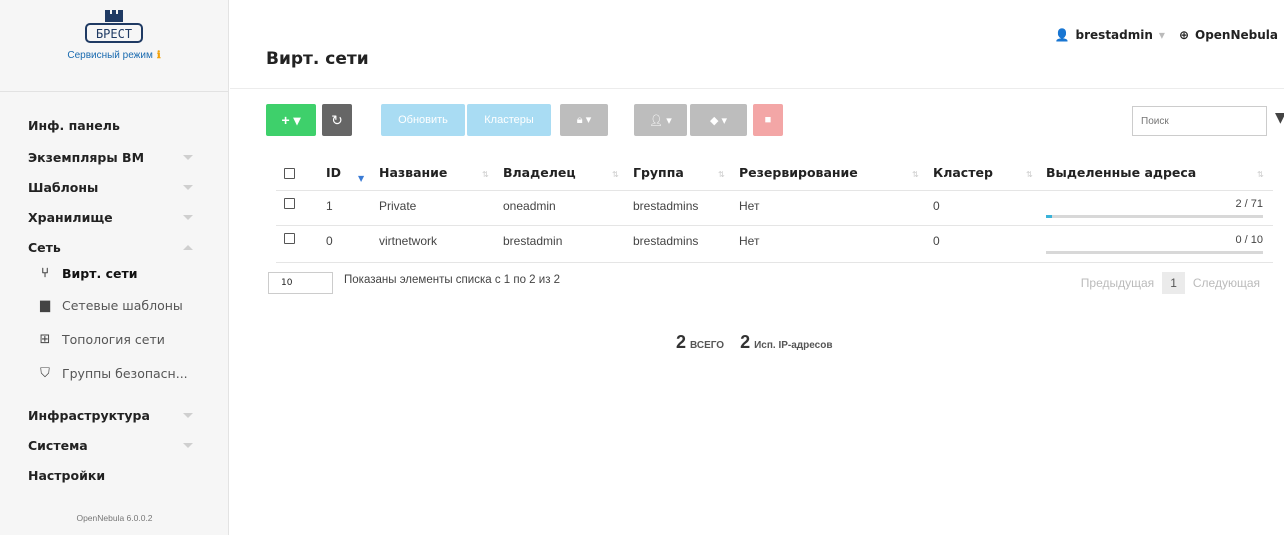 This screenshot has height=535, width=1284. Describe the element at coordinates (110, 187) in the screenshot. I see `sidebar-item-templates: Шаблоны` at that location.